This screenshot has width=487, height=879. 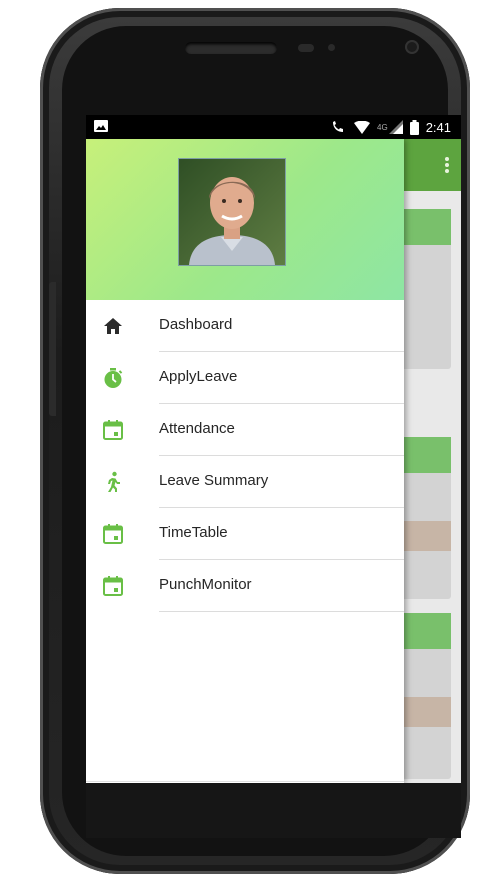 What do you see at coordinates (196, 324) in the screenshot?
I see `drawer-item-label: Dashboard` at bounding box center [196, 324].